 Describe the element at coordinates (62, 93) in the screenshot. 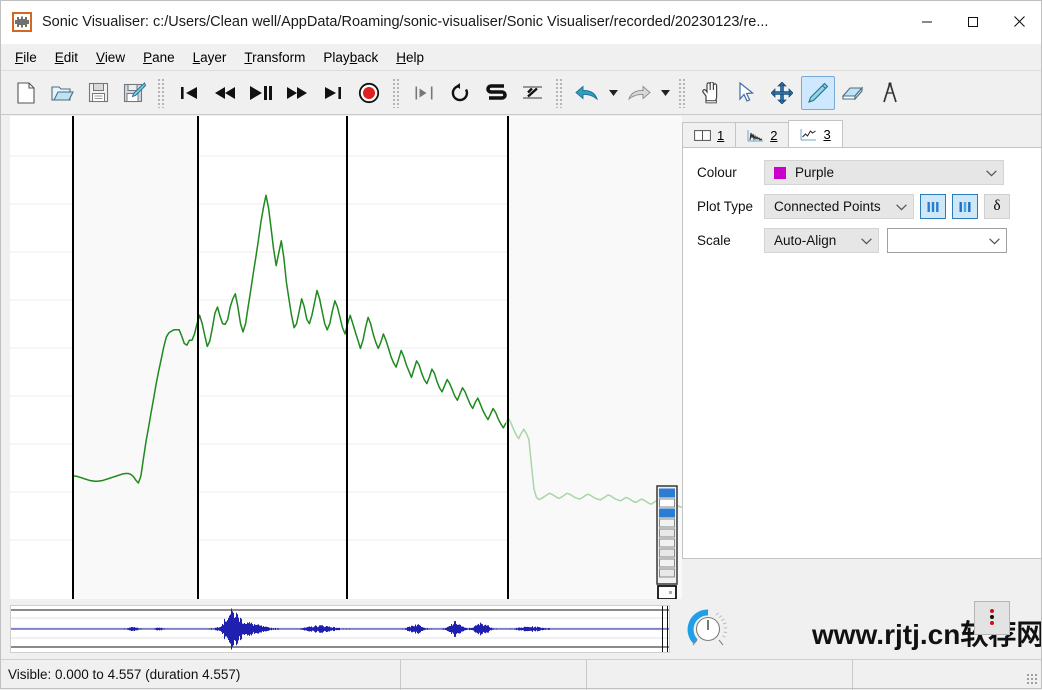

I see `open-file-icon` at that location.